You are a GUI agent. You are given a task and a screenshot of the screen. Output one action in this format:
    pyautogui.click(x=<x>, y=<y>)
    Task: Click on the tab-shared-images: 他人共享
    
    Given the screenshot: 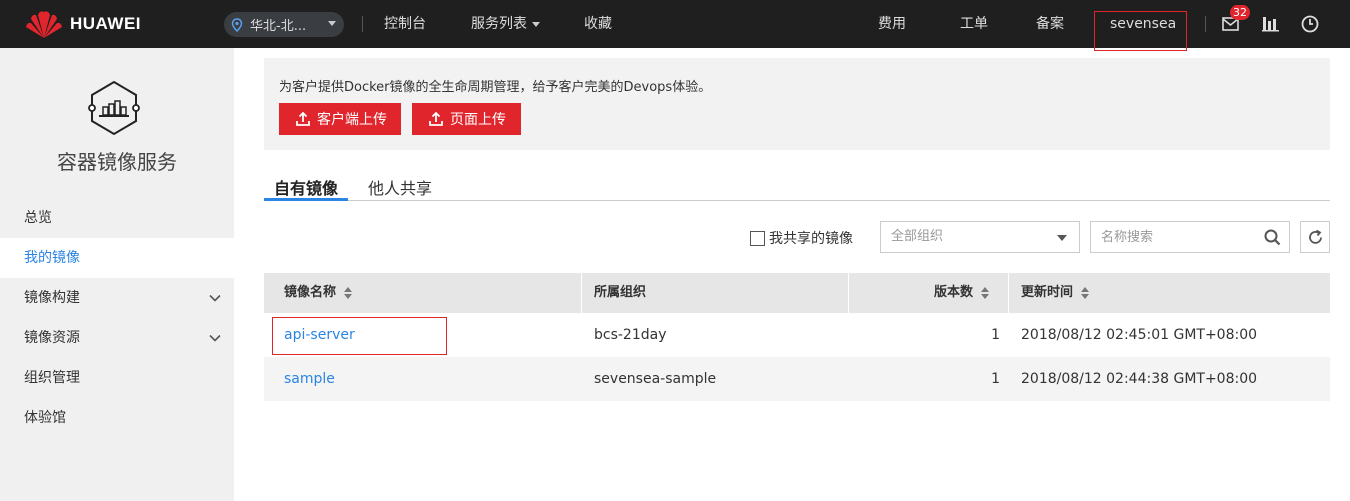 What is the action you would take?
    pyautogui.click(x=400, y=188)
    